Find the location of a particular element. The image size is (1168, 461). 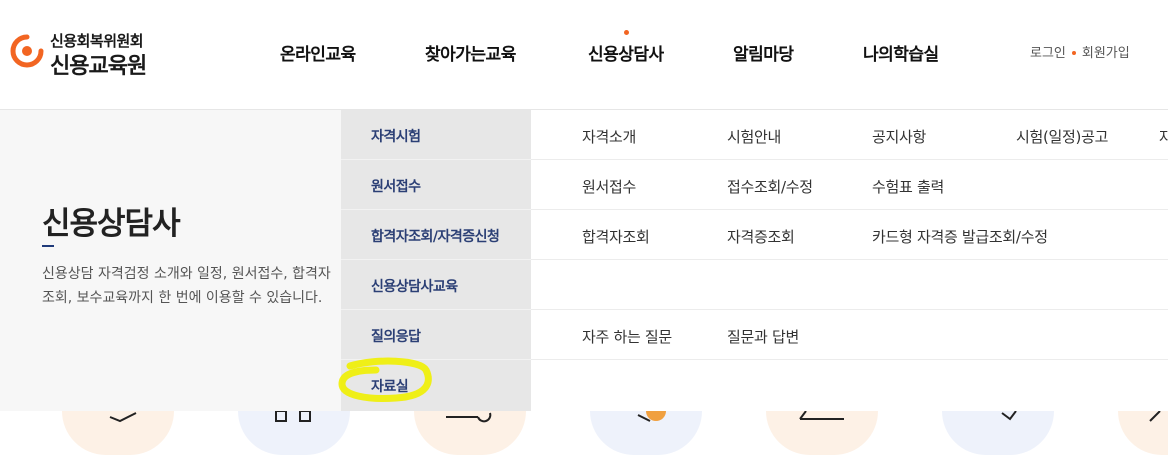

category-label: 자료실 is located at coordinates (390, 386).